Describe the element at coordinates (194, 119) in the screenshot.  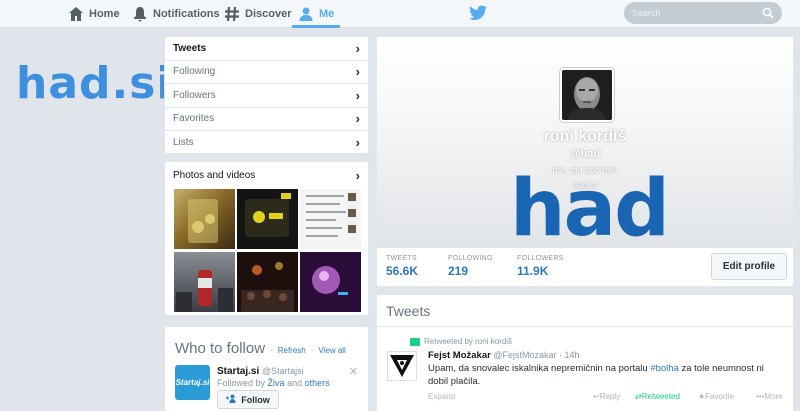
I see `menu-item-label: Favorites` at that location.